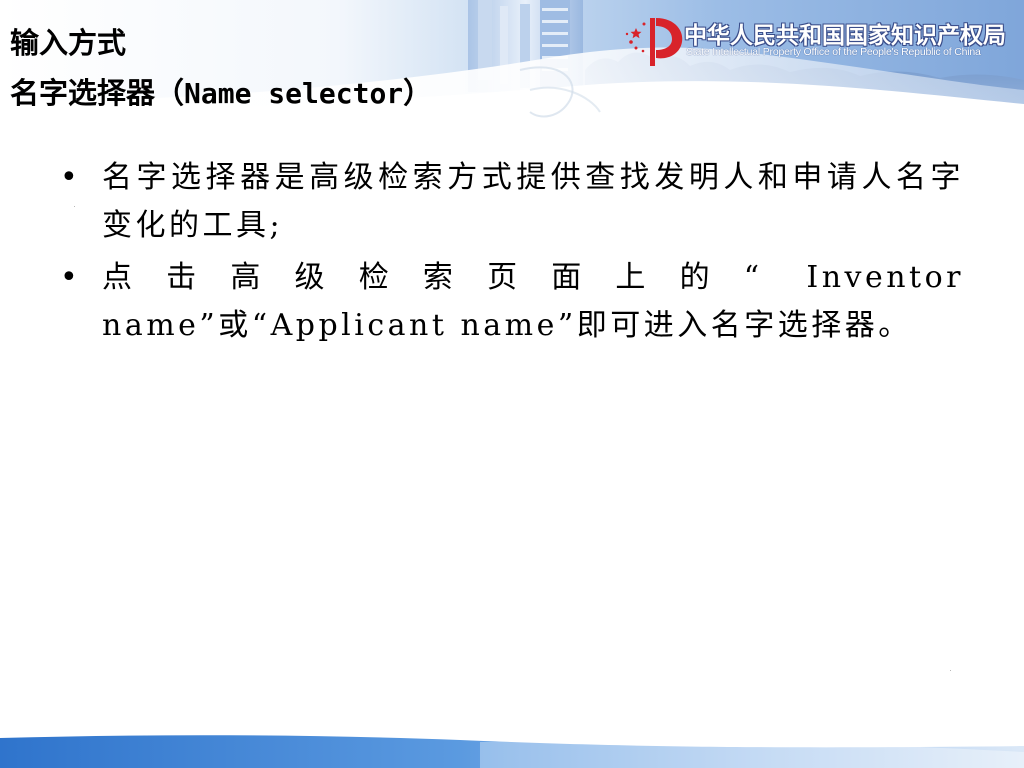  I want to click on sipo-logo-icon, so click(654, 42).